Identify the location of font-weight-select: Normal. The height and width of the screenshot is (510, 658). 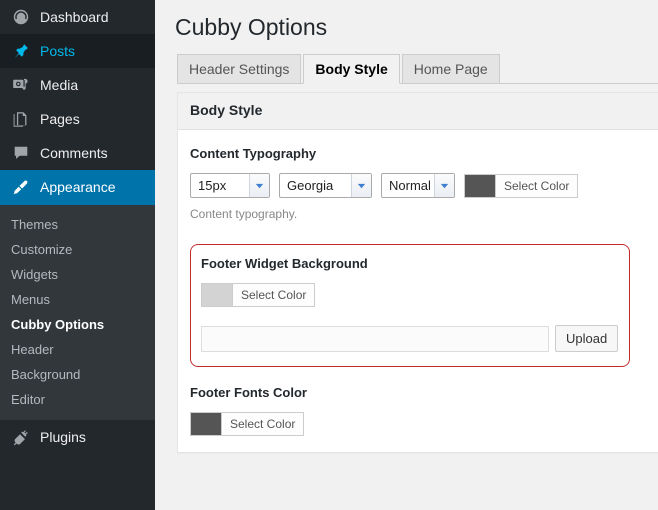
(418, 185).